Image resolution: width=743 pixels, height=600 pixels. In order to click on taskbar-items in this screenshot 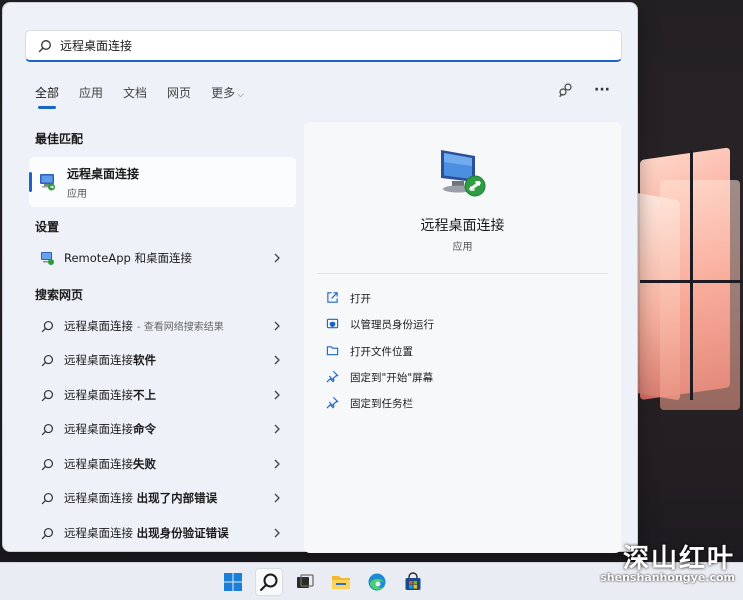, I will do `click(323, 582)`.